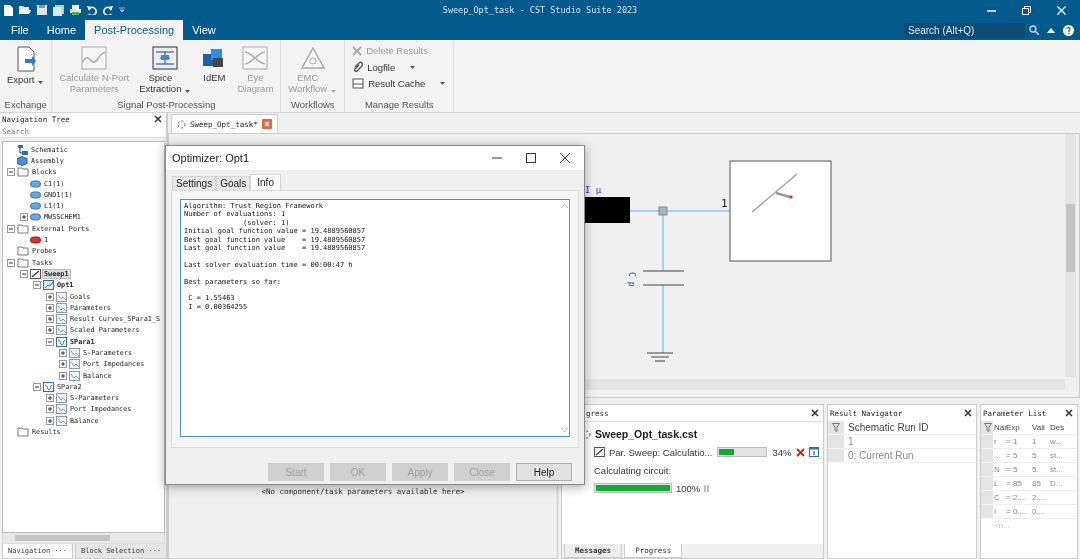  I want to click on column-header: Schematic Run ID, so click(910, 428).